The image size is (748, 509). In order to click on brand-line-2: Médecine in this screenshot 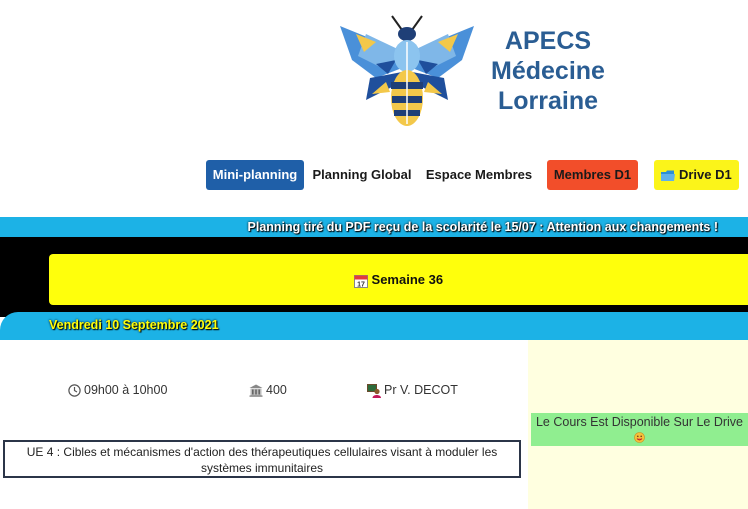, I will do `click(548, 71)`.